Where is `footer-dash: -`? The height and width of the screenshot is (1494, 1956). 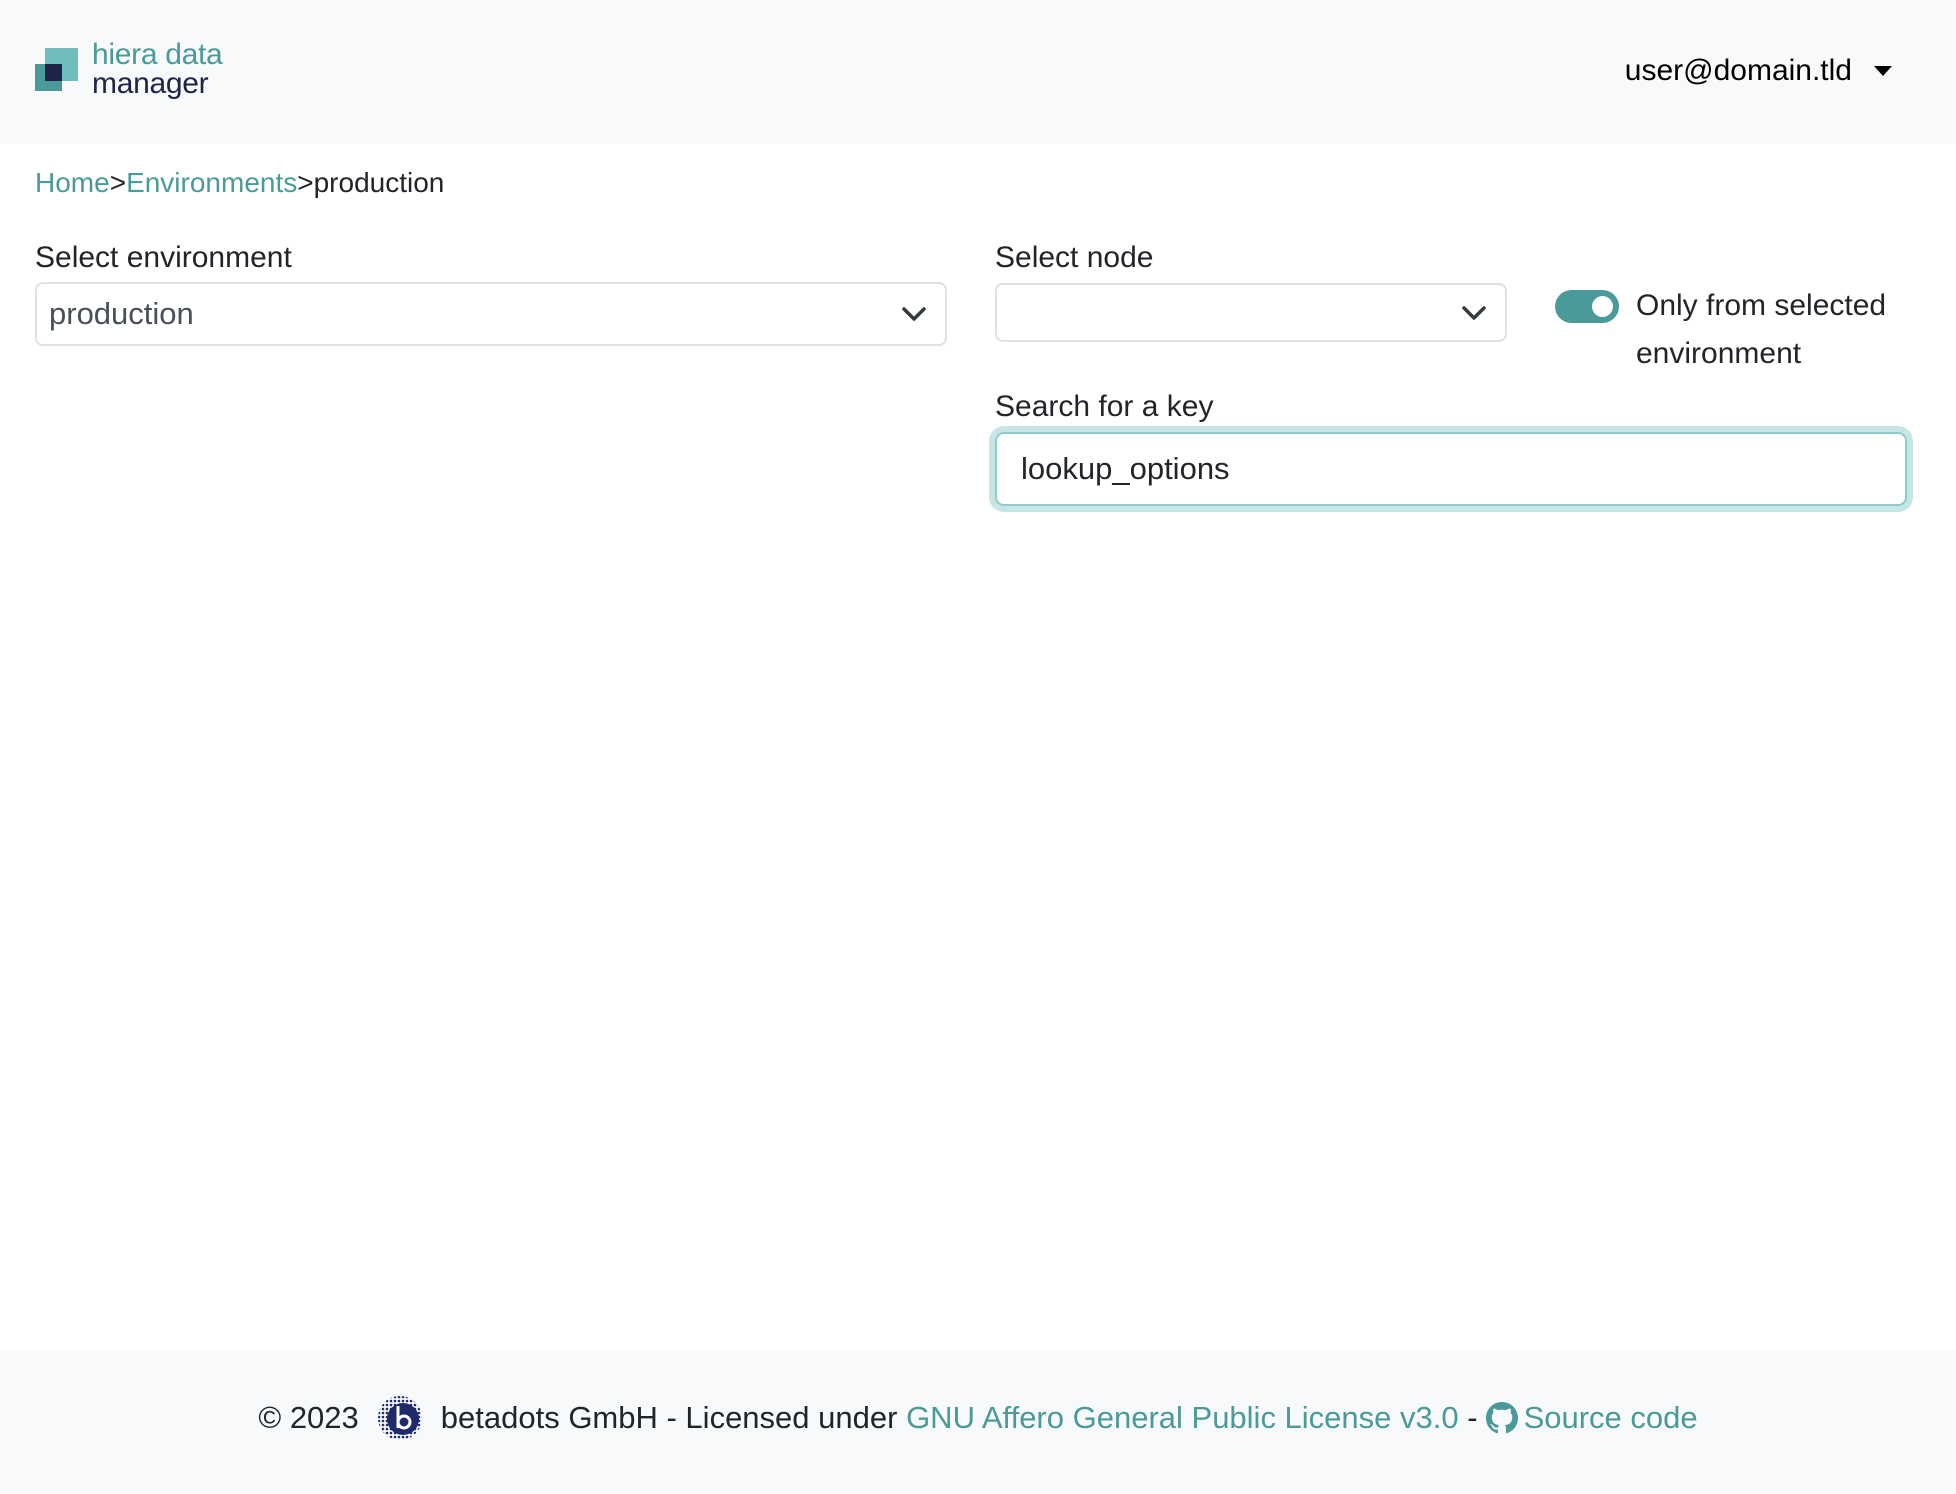 footer-dash: - is located at coordinates (1472, 1417).